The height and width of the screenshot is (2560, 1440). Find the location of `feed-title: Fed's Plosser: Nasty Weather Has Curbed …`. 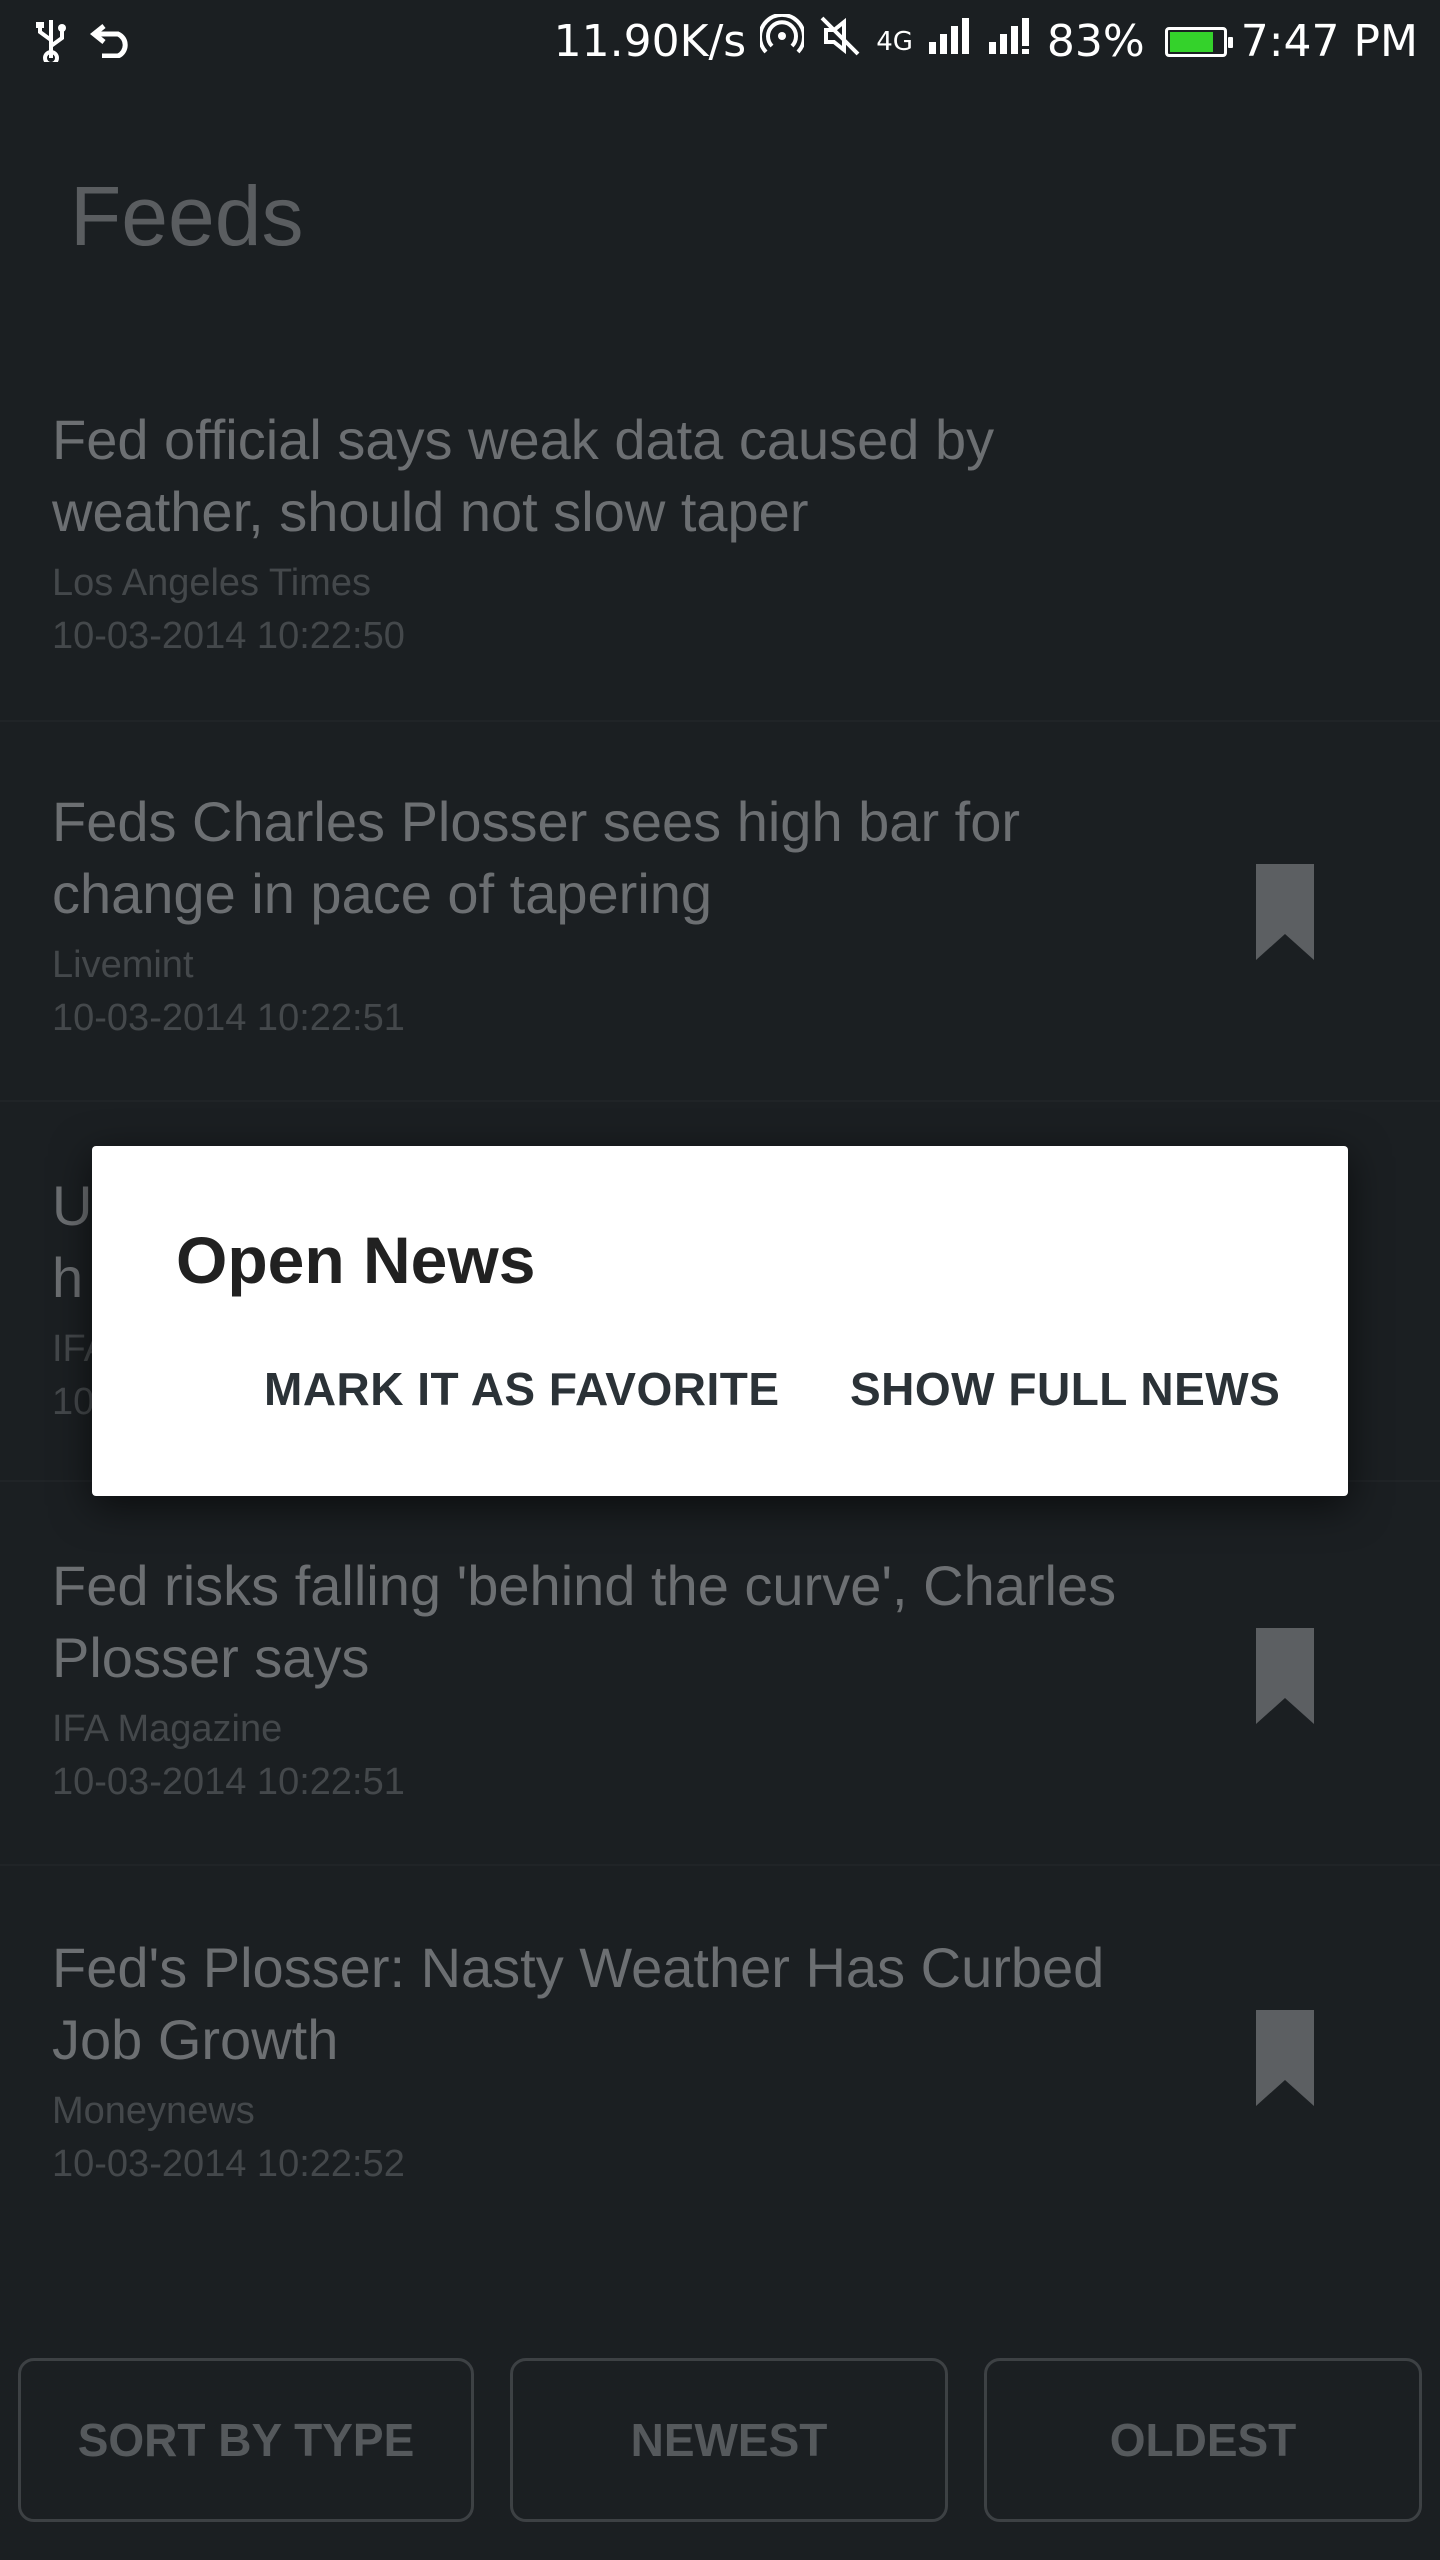

feed-title: Fed's Plosser: Nasty Weather Has Curbed … is located at coordinates (578, 2003).